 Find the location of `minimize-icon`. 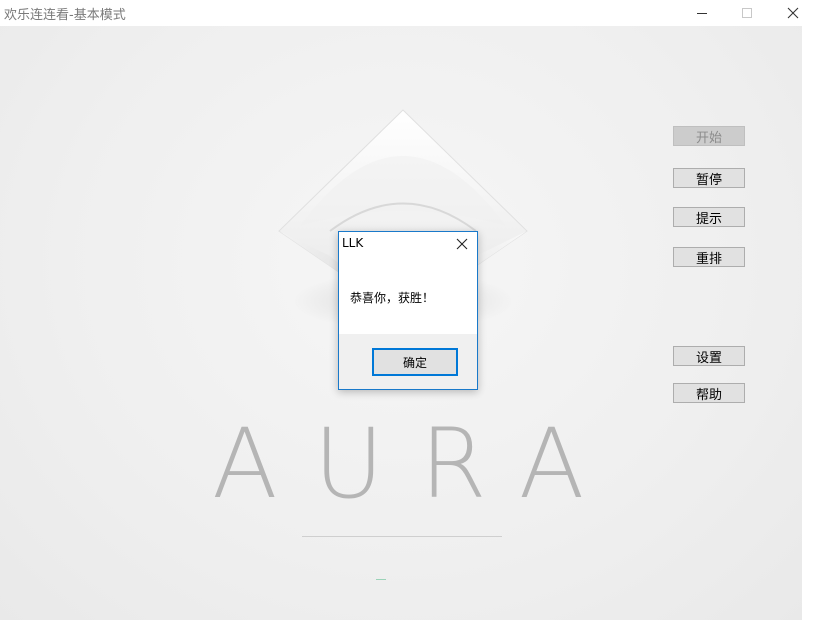

minimize-icon is located at coordinates (702, 13).